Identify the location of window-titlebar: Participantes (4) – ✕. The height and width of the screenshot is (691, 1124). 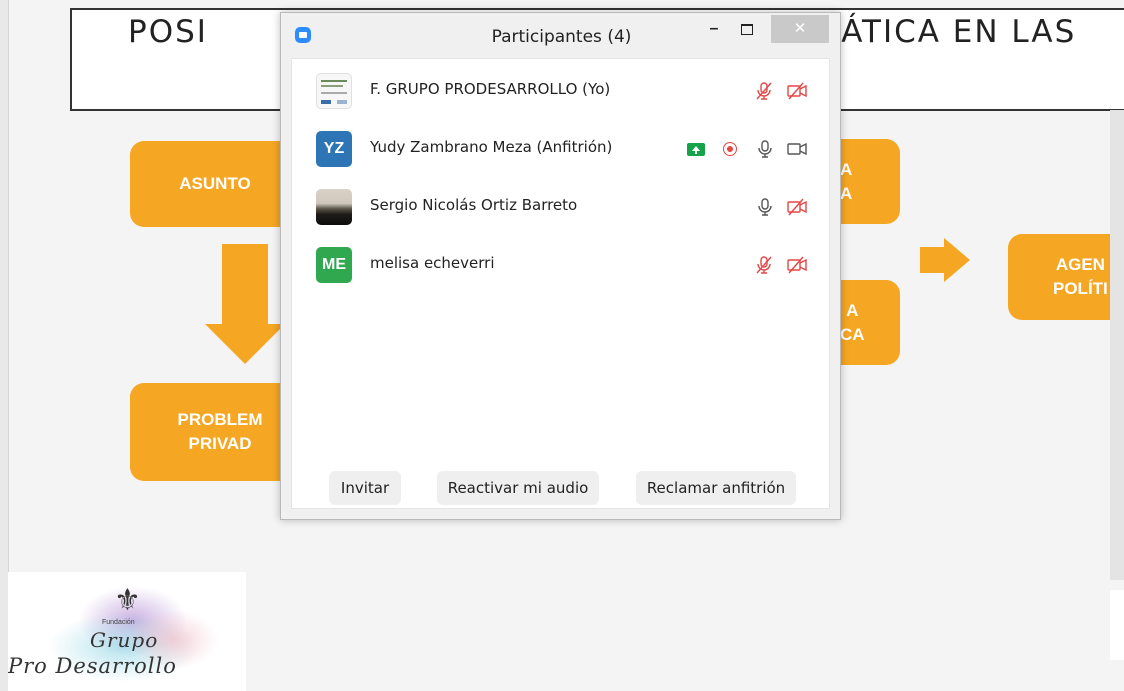
(560, 35).